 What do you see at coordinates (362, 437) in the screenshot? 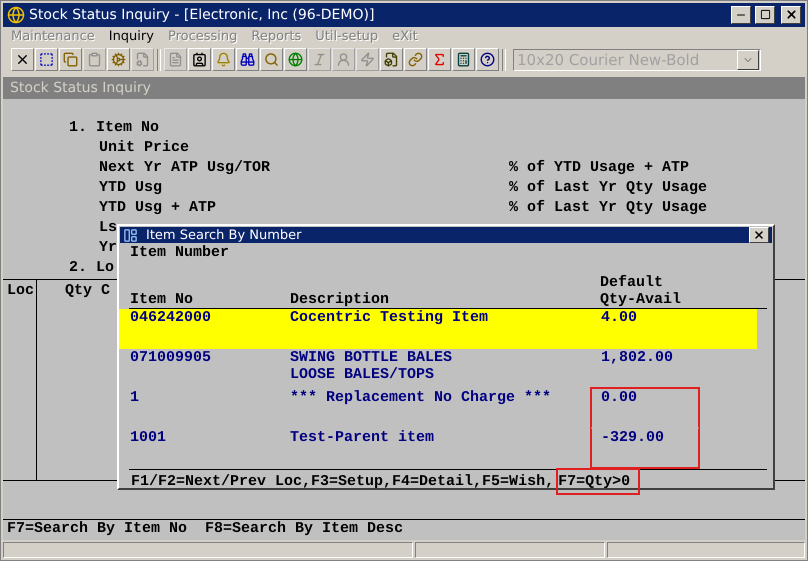
I see `item-description: Test-Parent item` at bounding box center [362, 437].